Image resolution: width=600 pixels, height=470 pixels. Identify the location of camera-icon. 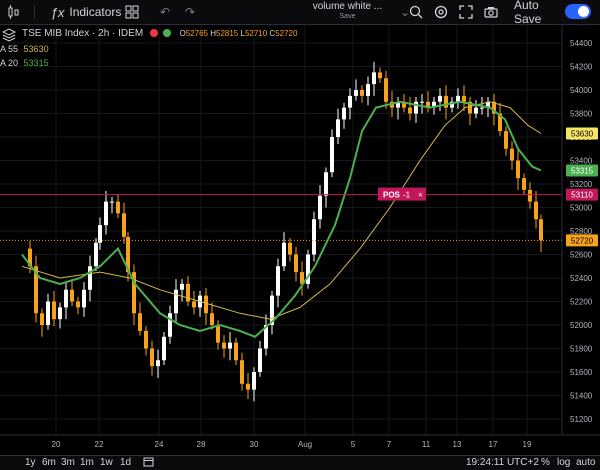
(491, 12).